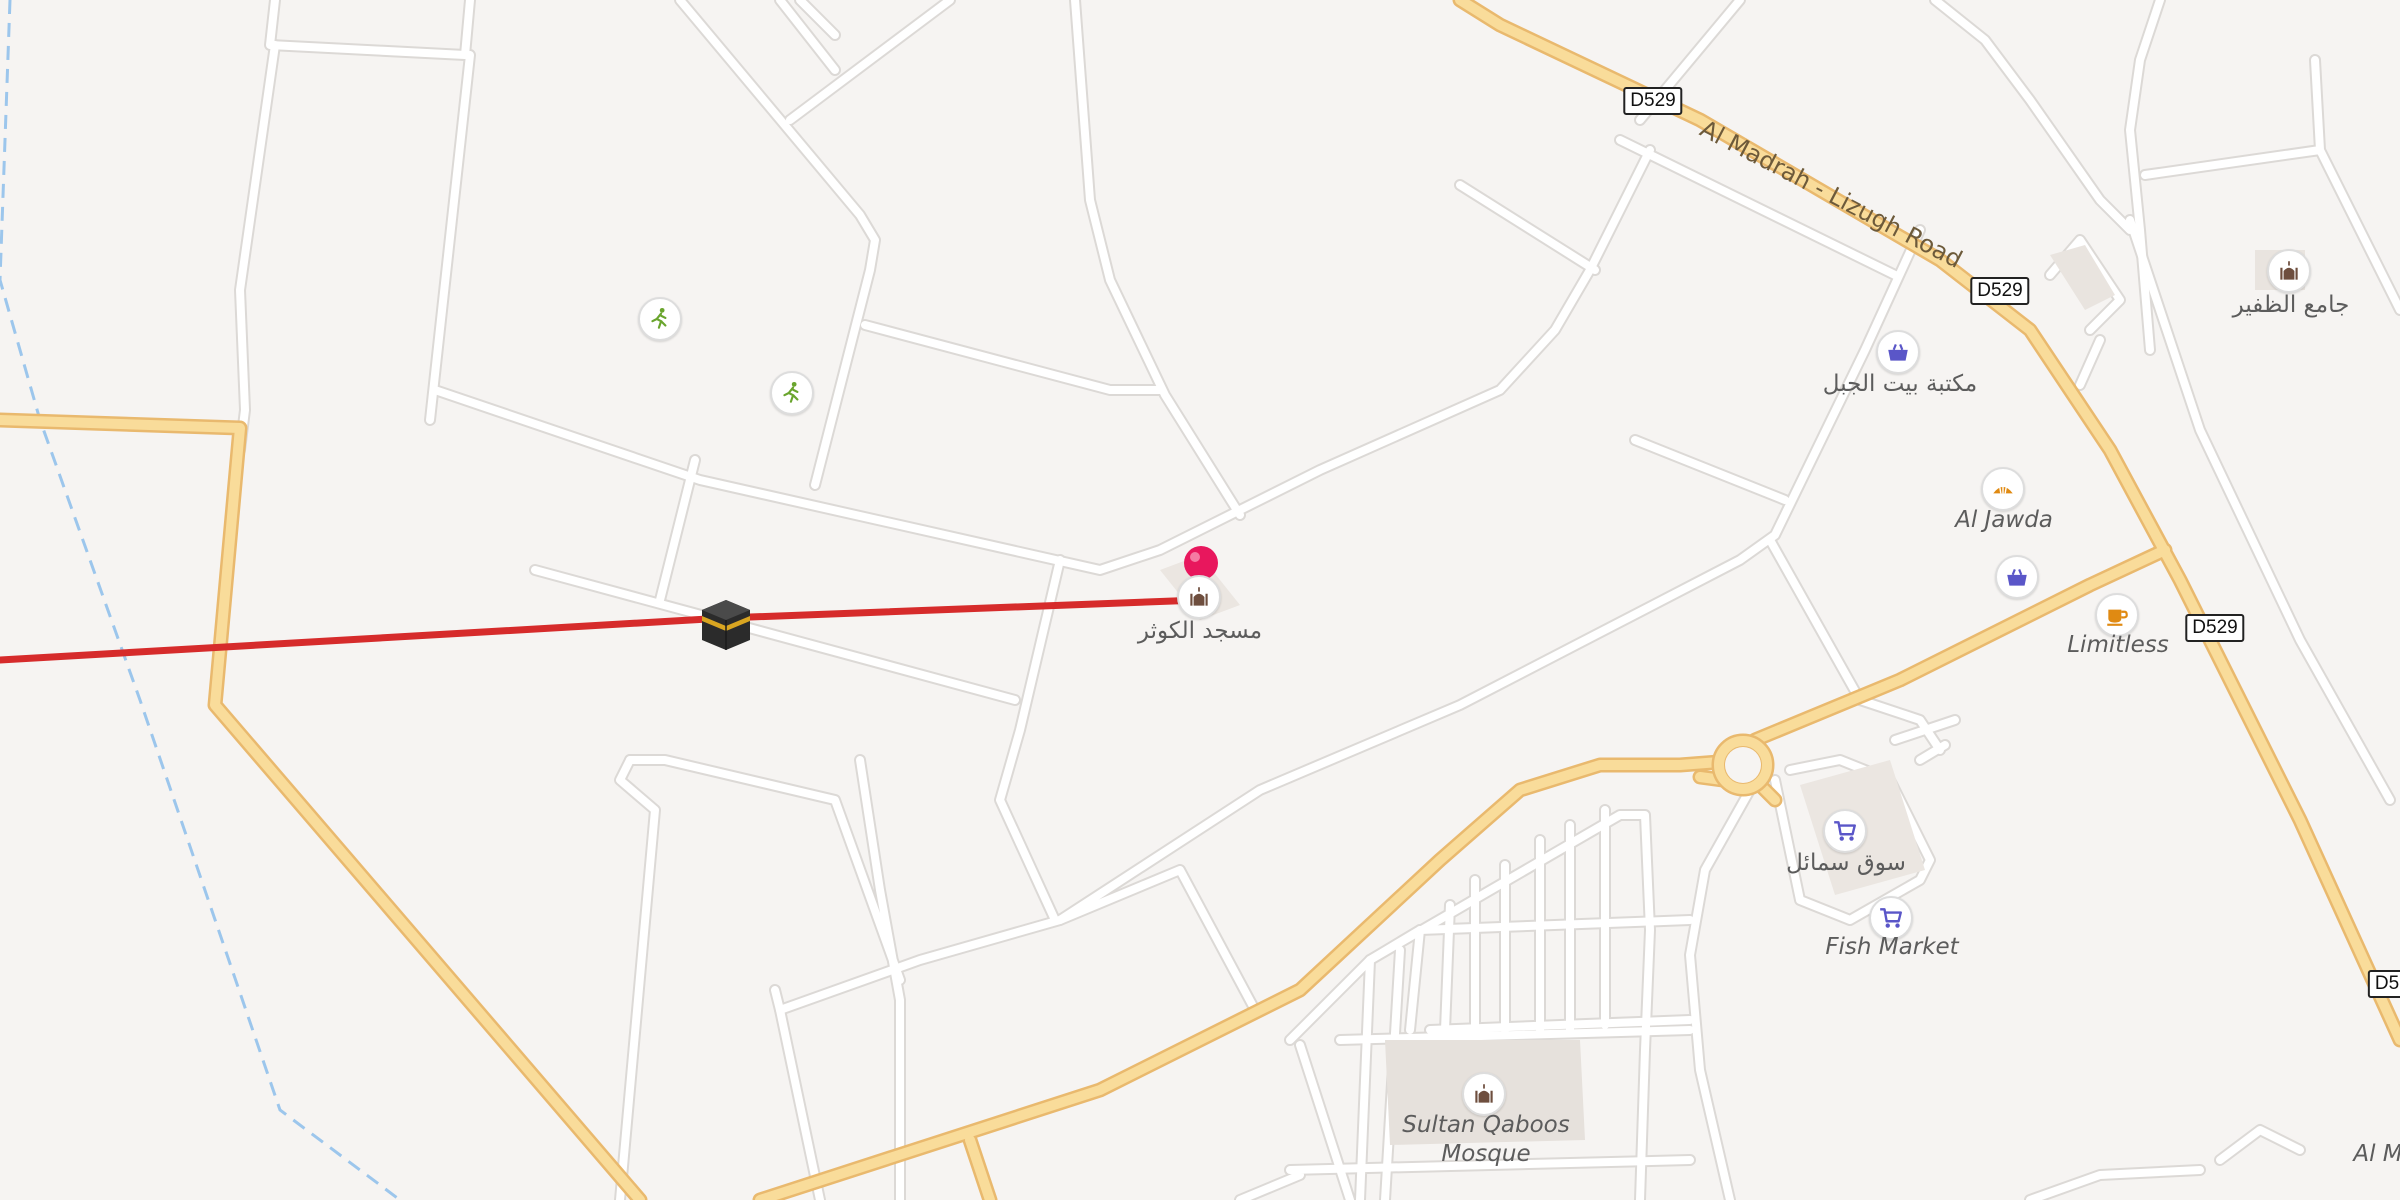  Describe the element at coordinates (602, 630) in the screenshot. I see `route-line` at that location.